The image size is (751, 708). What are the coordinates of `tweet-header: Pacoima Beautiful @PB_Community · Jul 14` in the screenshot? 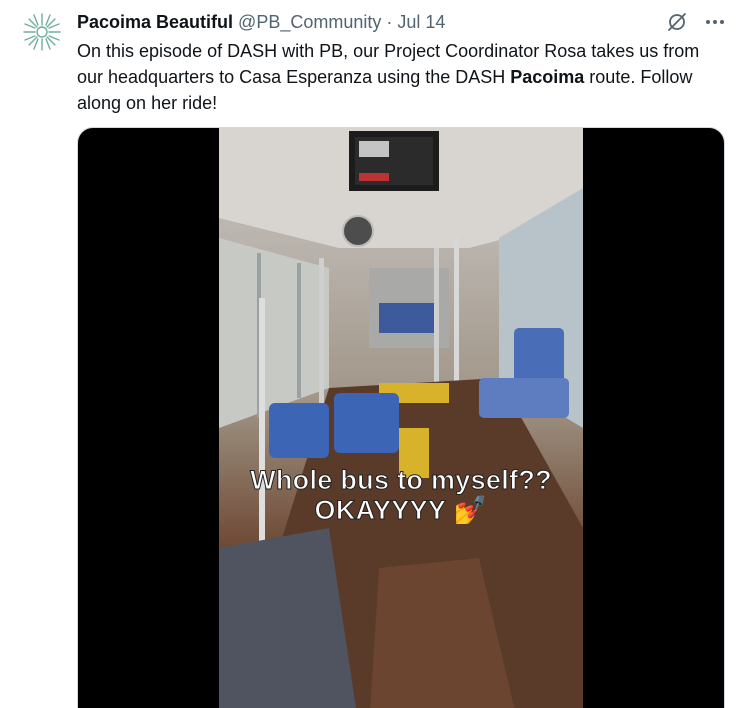 It's located at (404, 22).